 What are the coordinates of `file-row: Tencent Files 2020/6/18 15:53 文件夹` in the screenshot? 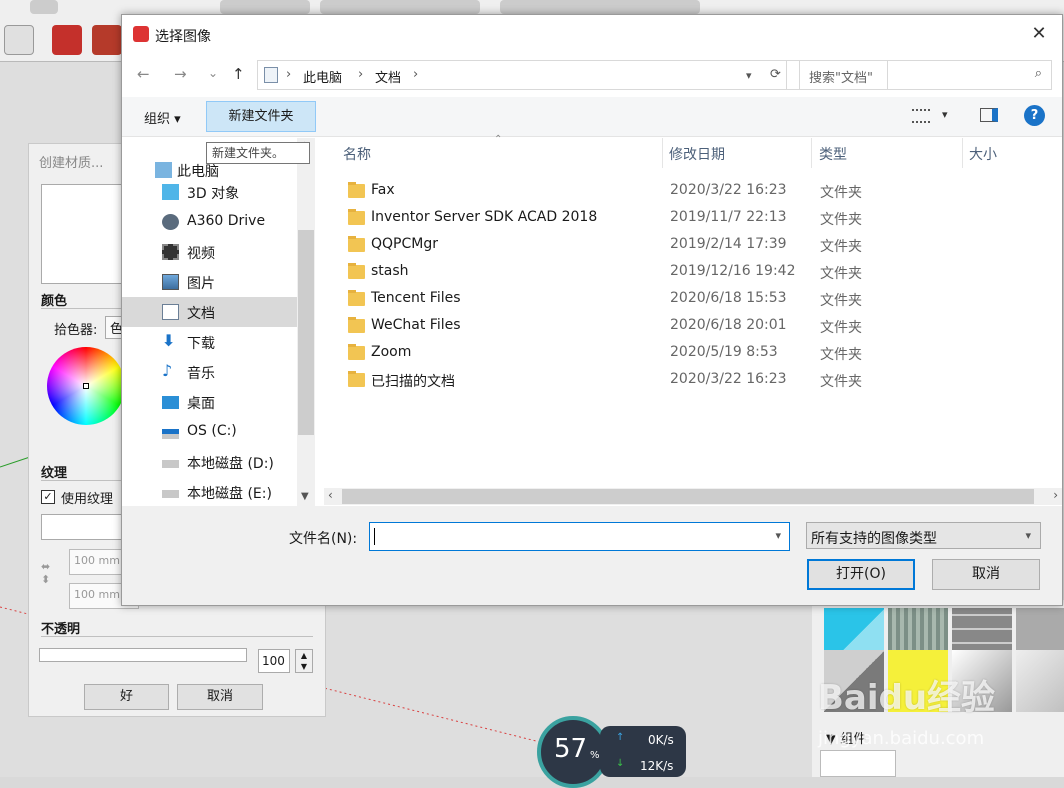 It's located at (604, 299).